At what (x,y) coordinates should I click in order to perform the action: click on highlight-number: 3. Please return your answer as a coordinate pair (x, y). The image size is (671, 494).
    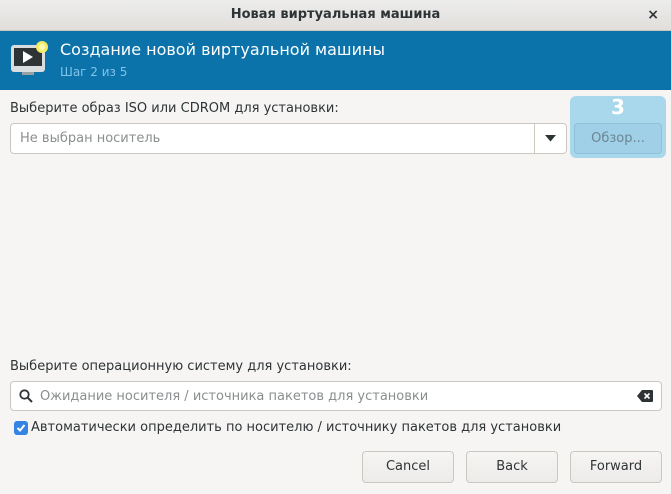
    Looking at the image, I should click on (618, 107).